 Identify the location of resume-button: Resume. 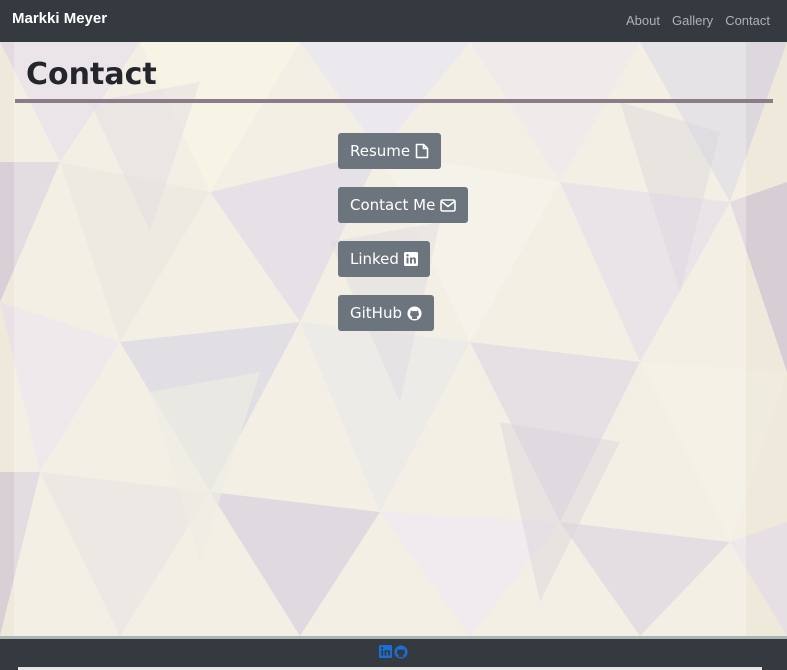
(390, 151).